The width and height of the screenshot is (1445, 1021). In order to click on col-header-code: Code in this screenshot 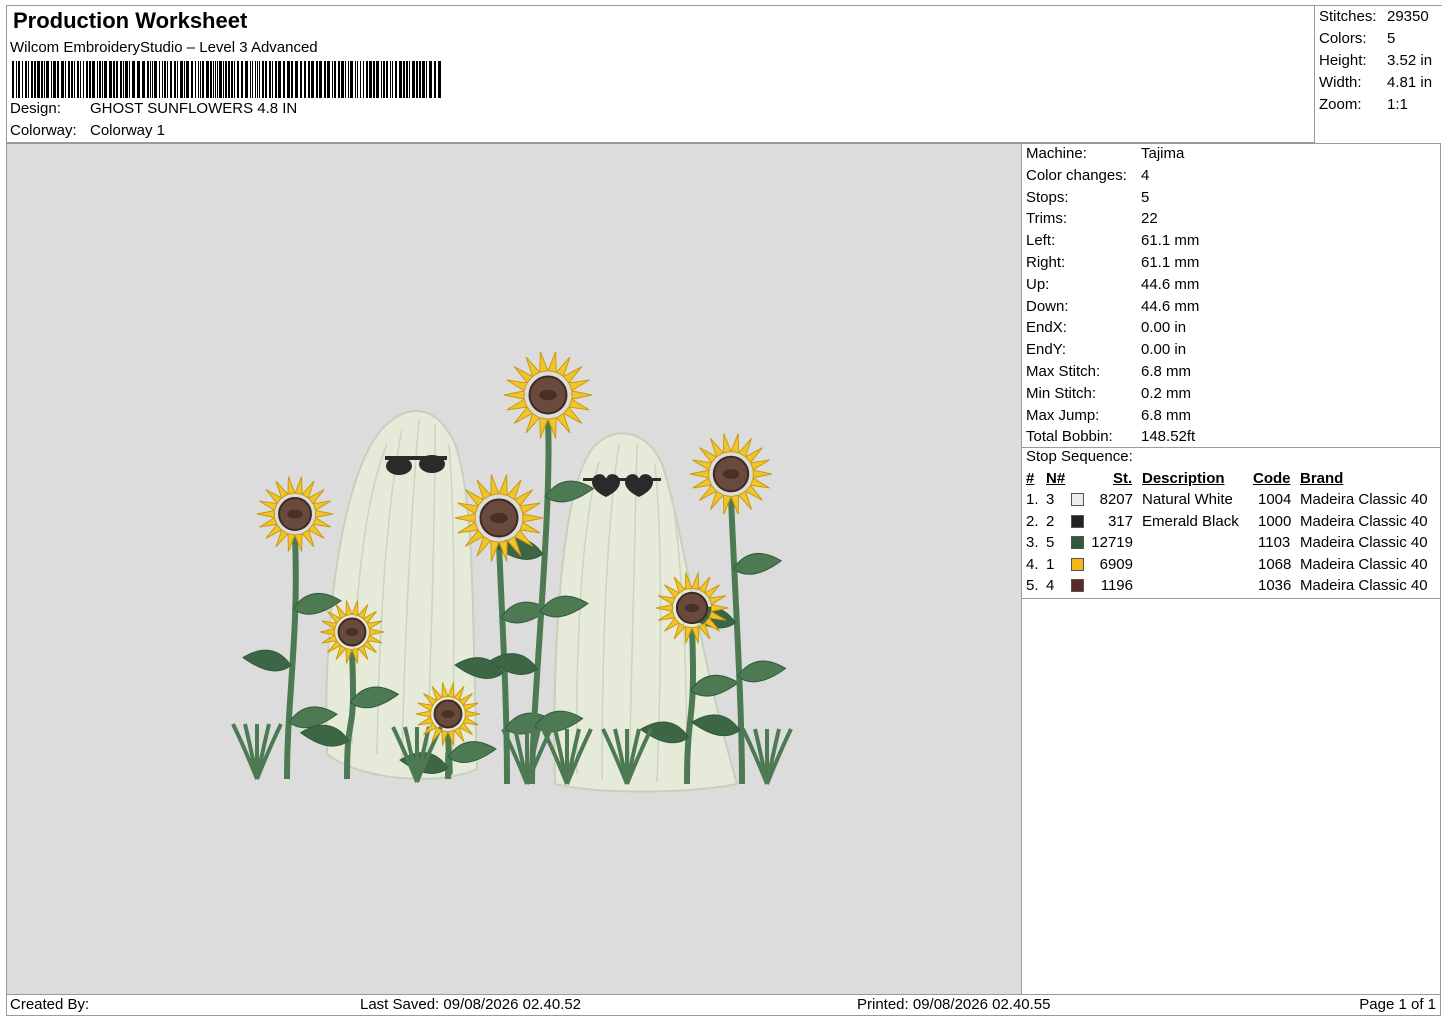, I will do `click(1272, 478)`.